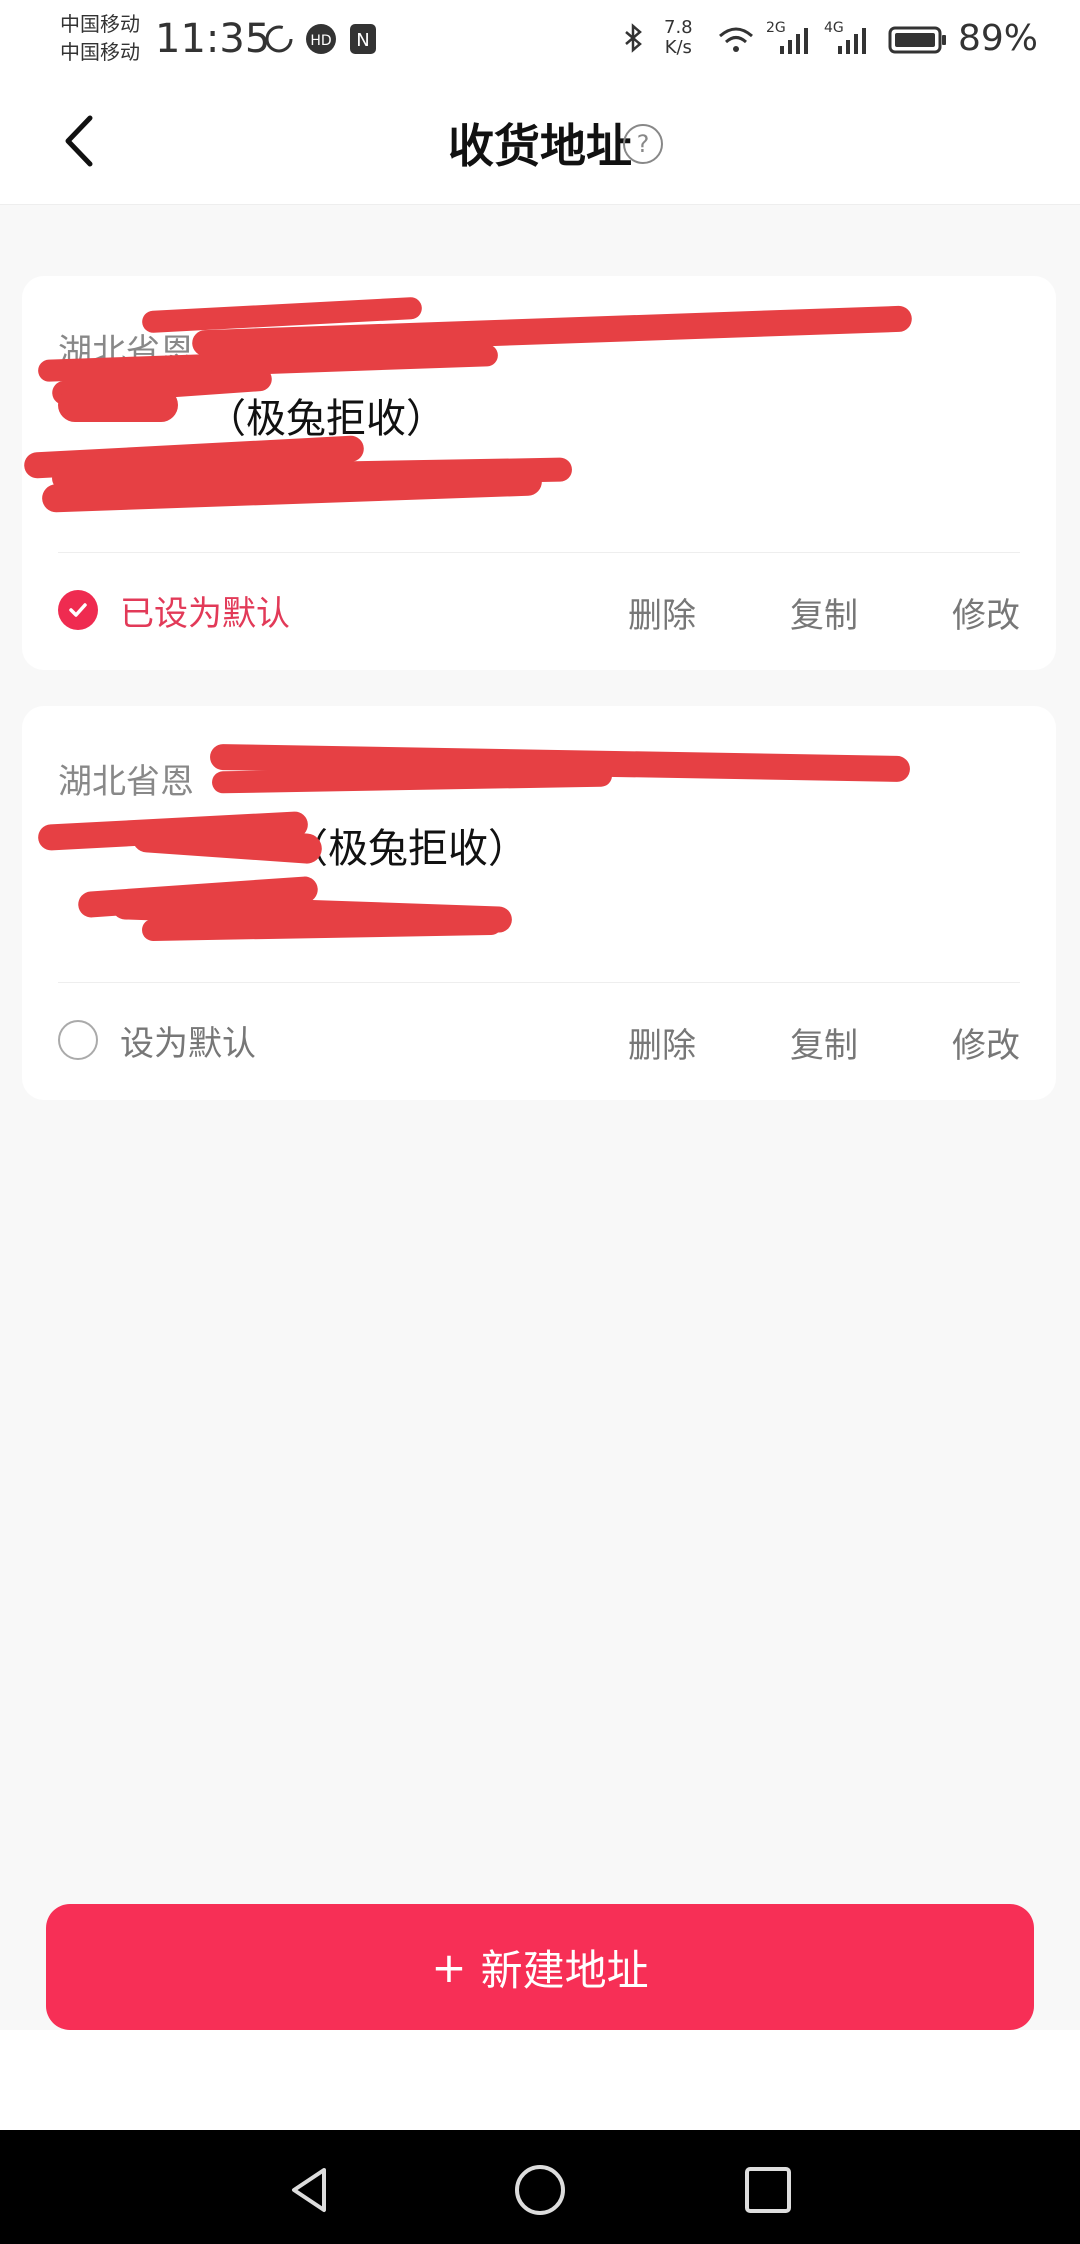 Image resolution: width=1080 pixels, height=2244 pixels. I want to click on nav-back-icon, so click(310, 2190).